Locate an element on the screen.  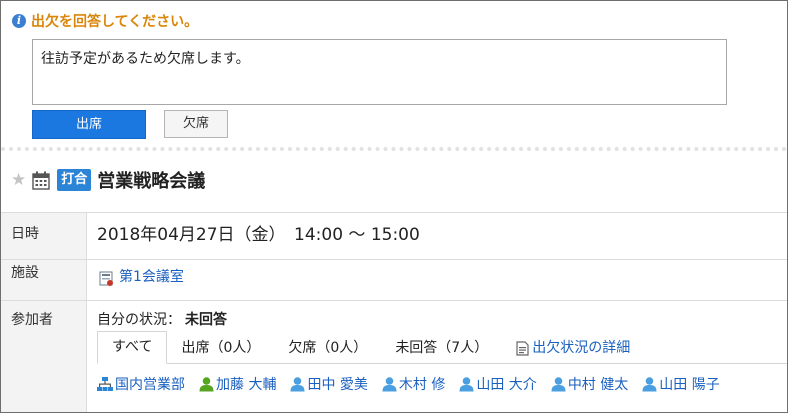
attendee-user: 木村 修 is located at coordinates (413, 384).